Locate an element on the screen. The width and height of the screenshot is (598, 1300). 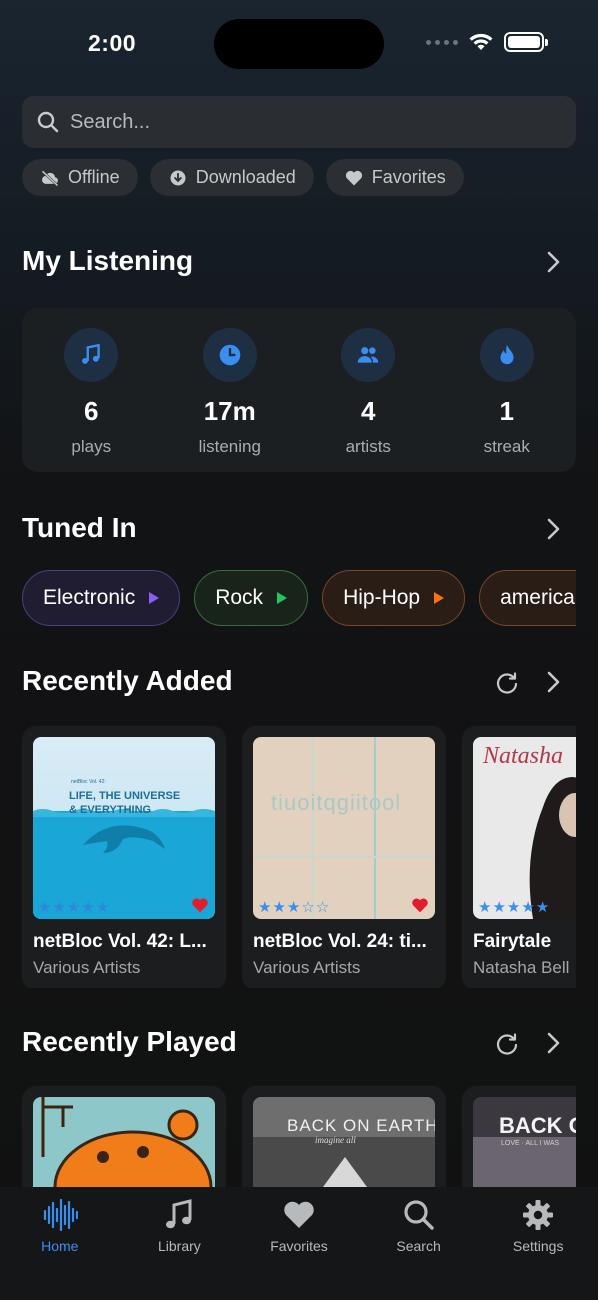
album-art: BACK ON EARTH imagine all is located at coordinates (344, 1142).